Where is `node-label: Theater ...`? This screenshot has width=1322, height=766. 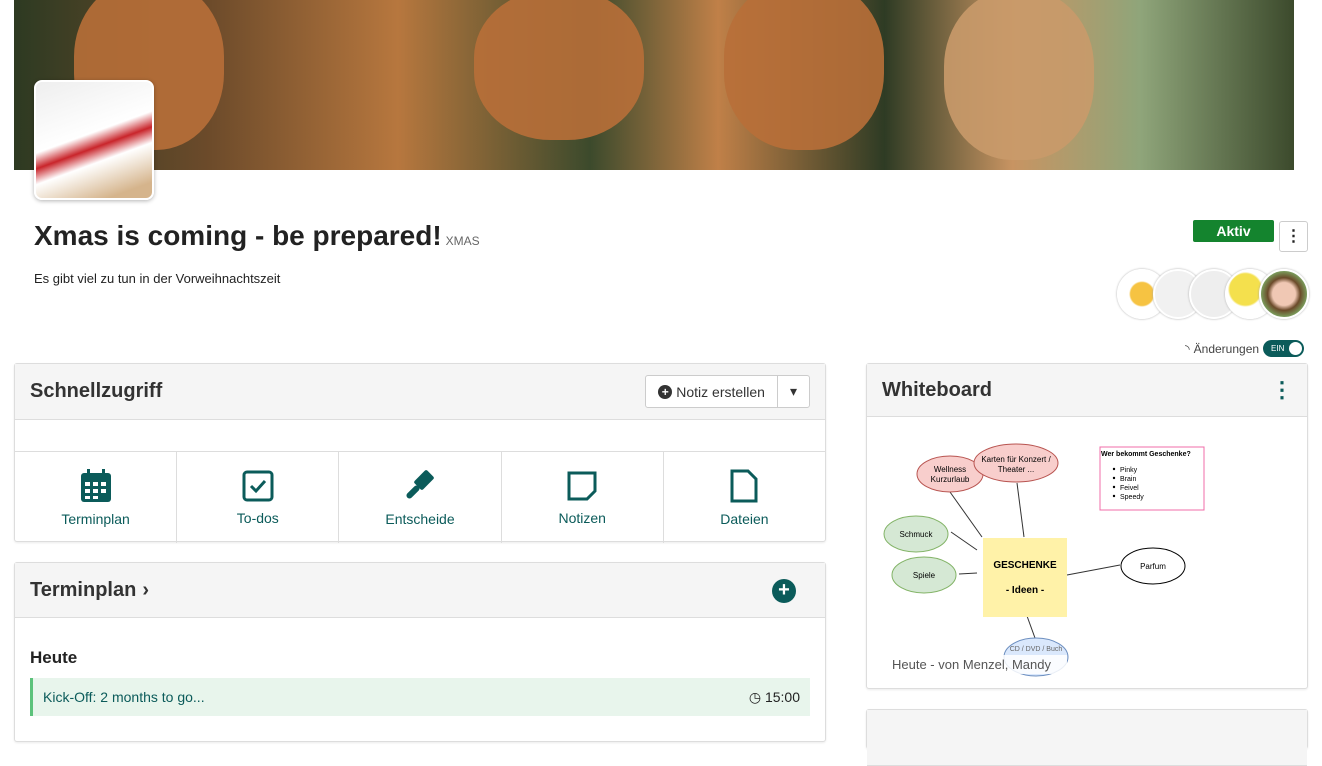 node-label: Theater ... is located at coordinates (1016, 469).